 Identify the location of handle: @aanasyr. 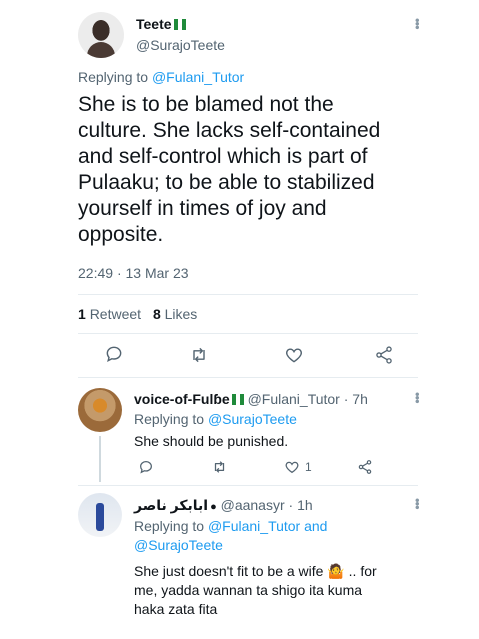
(253, 505).